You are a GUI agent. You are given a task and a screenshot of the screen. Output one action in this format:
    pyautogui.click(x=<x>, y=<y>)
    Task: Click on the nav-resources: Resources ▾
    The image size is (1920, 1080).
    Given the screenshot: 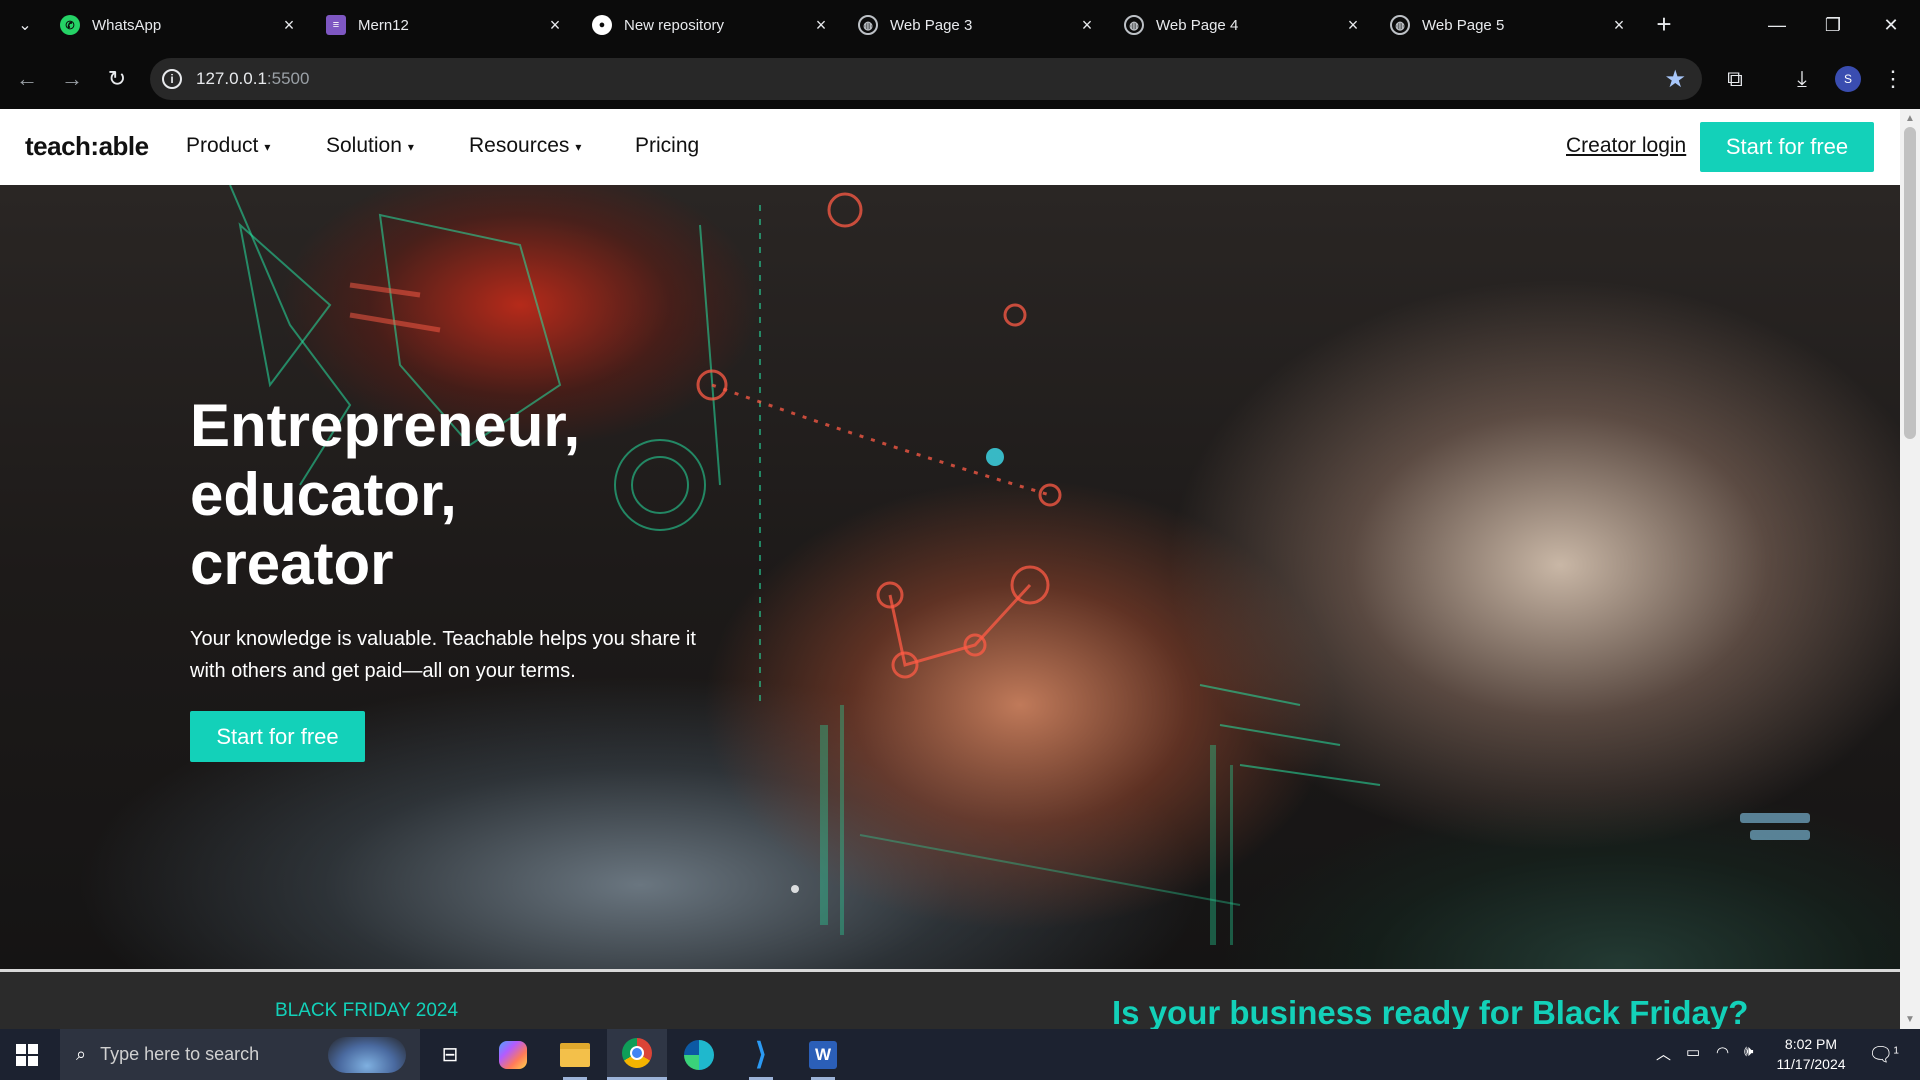 What is the action you would take?
    pyautogui.click(x=525, y=146)
    